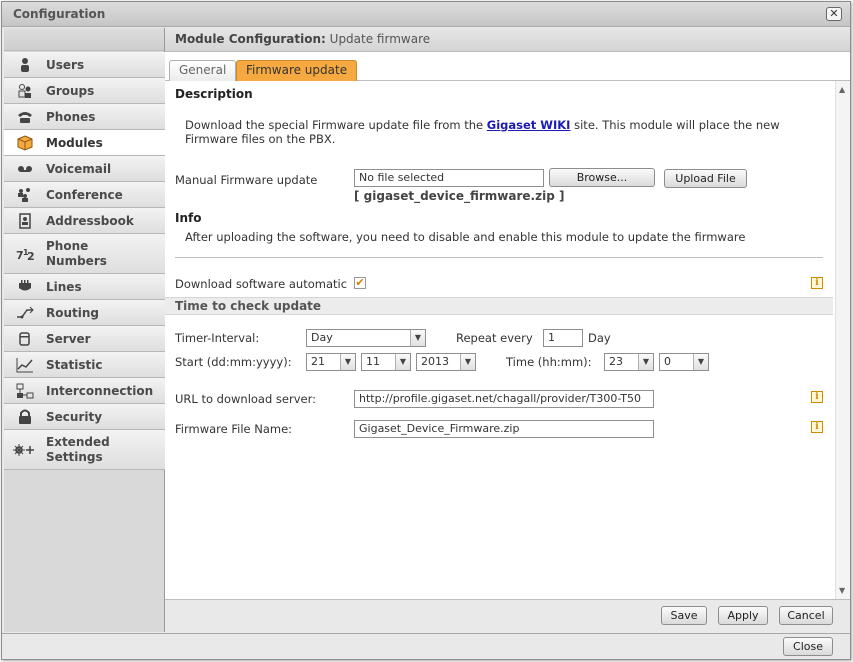  What do you see at coordinates (504, 429) in the screenshot?
I see `firmware-file-name-input: Gigaset_Device_Firmware.zip` at bounding box center [504, 429].